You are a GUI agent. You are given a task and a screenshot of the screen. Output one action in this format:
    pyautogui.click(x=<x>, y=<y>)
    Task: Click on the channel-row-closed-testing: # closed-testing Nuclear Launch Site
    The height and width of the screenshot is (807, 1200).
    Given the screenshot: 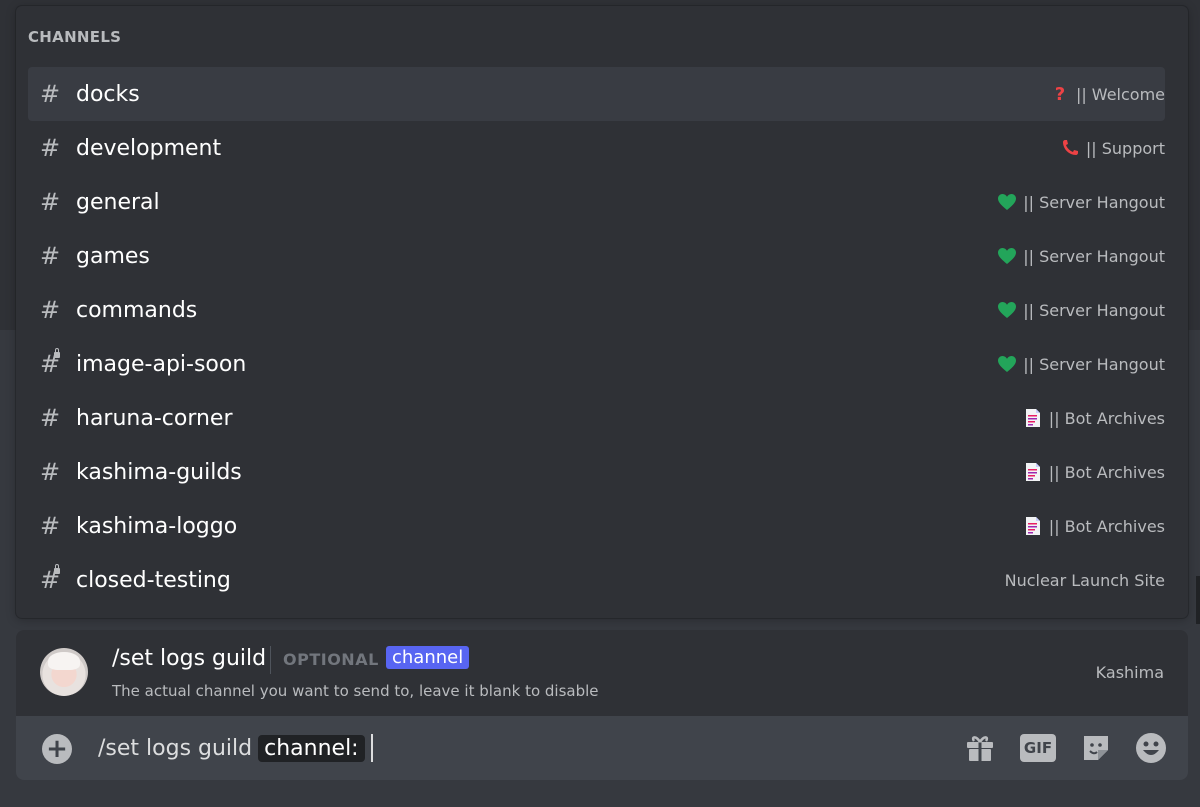 What is the action you would take?
    pyautogui.click(x=596, y=580)
    